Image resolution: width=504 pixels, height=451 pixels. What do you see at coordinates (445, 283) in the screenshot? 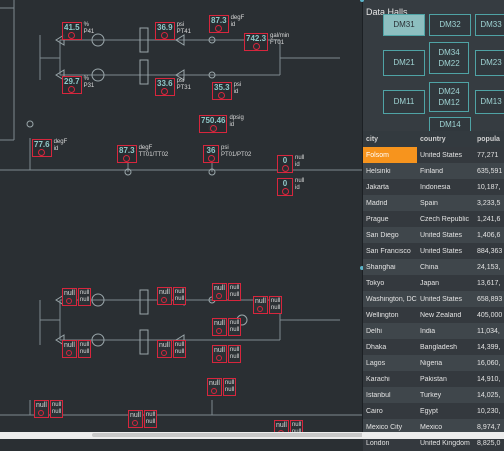
I see `cell-country: Japan` at bounding box center [445, 283].